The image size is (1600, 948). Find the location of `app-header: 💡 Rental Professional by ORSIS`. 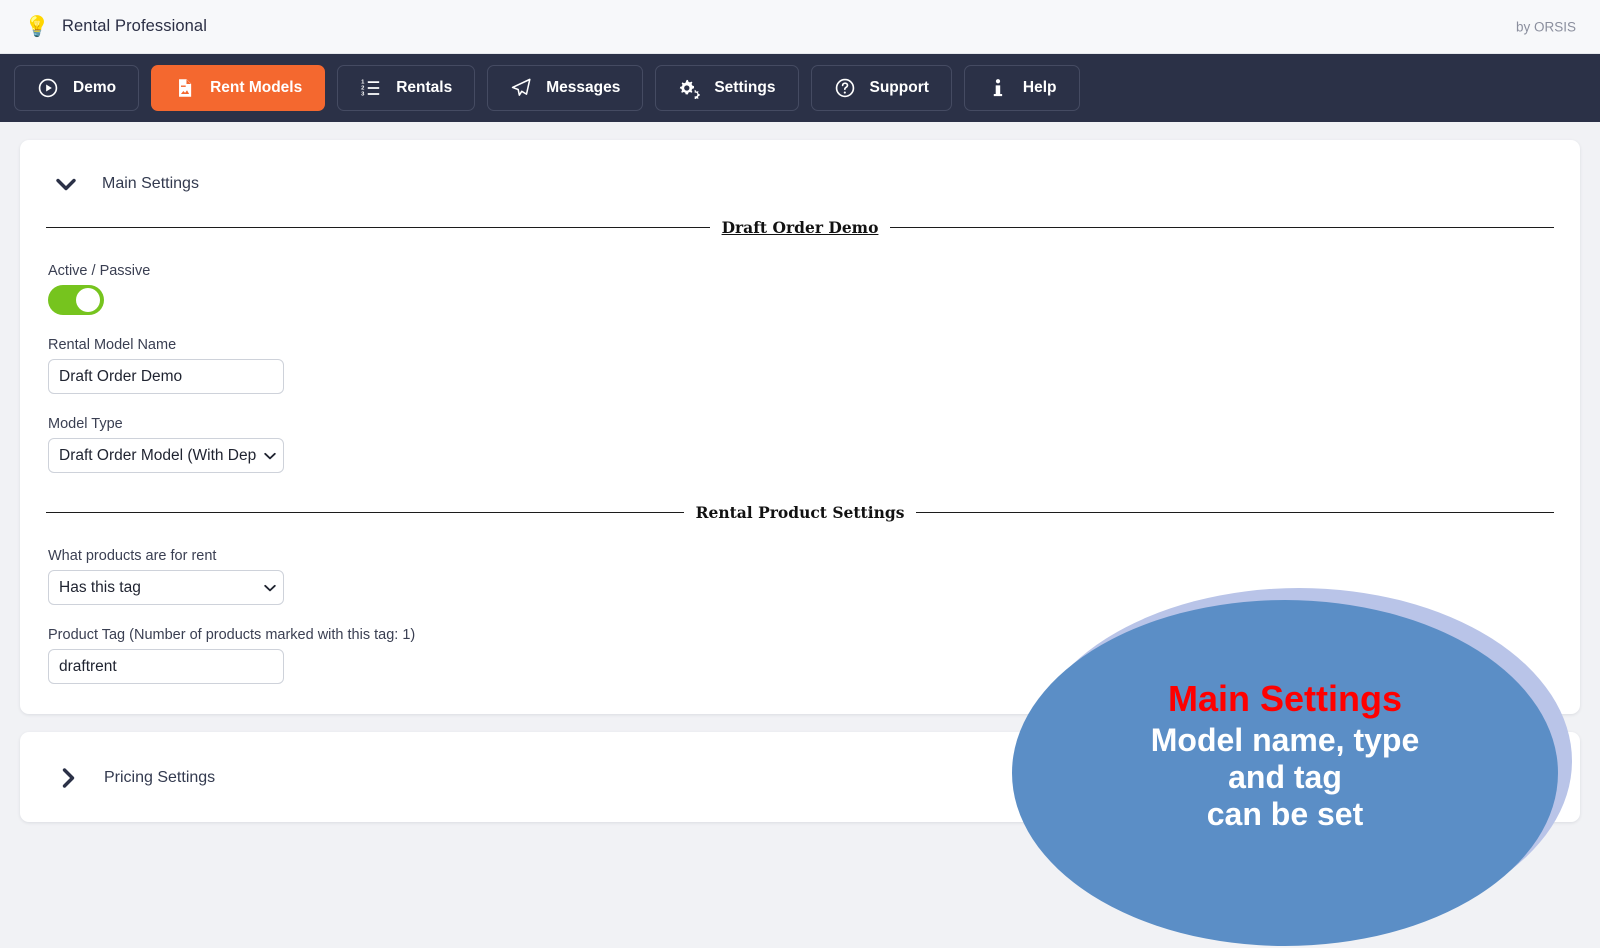

app-header: 💡 Rental Professional by ORSIS is located at coordinates (800, 27).